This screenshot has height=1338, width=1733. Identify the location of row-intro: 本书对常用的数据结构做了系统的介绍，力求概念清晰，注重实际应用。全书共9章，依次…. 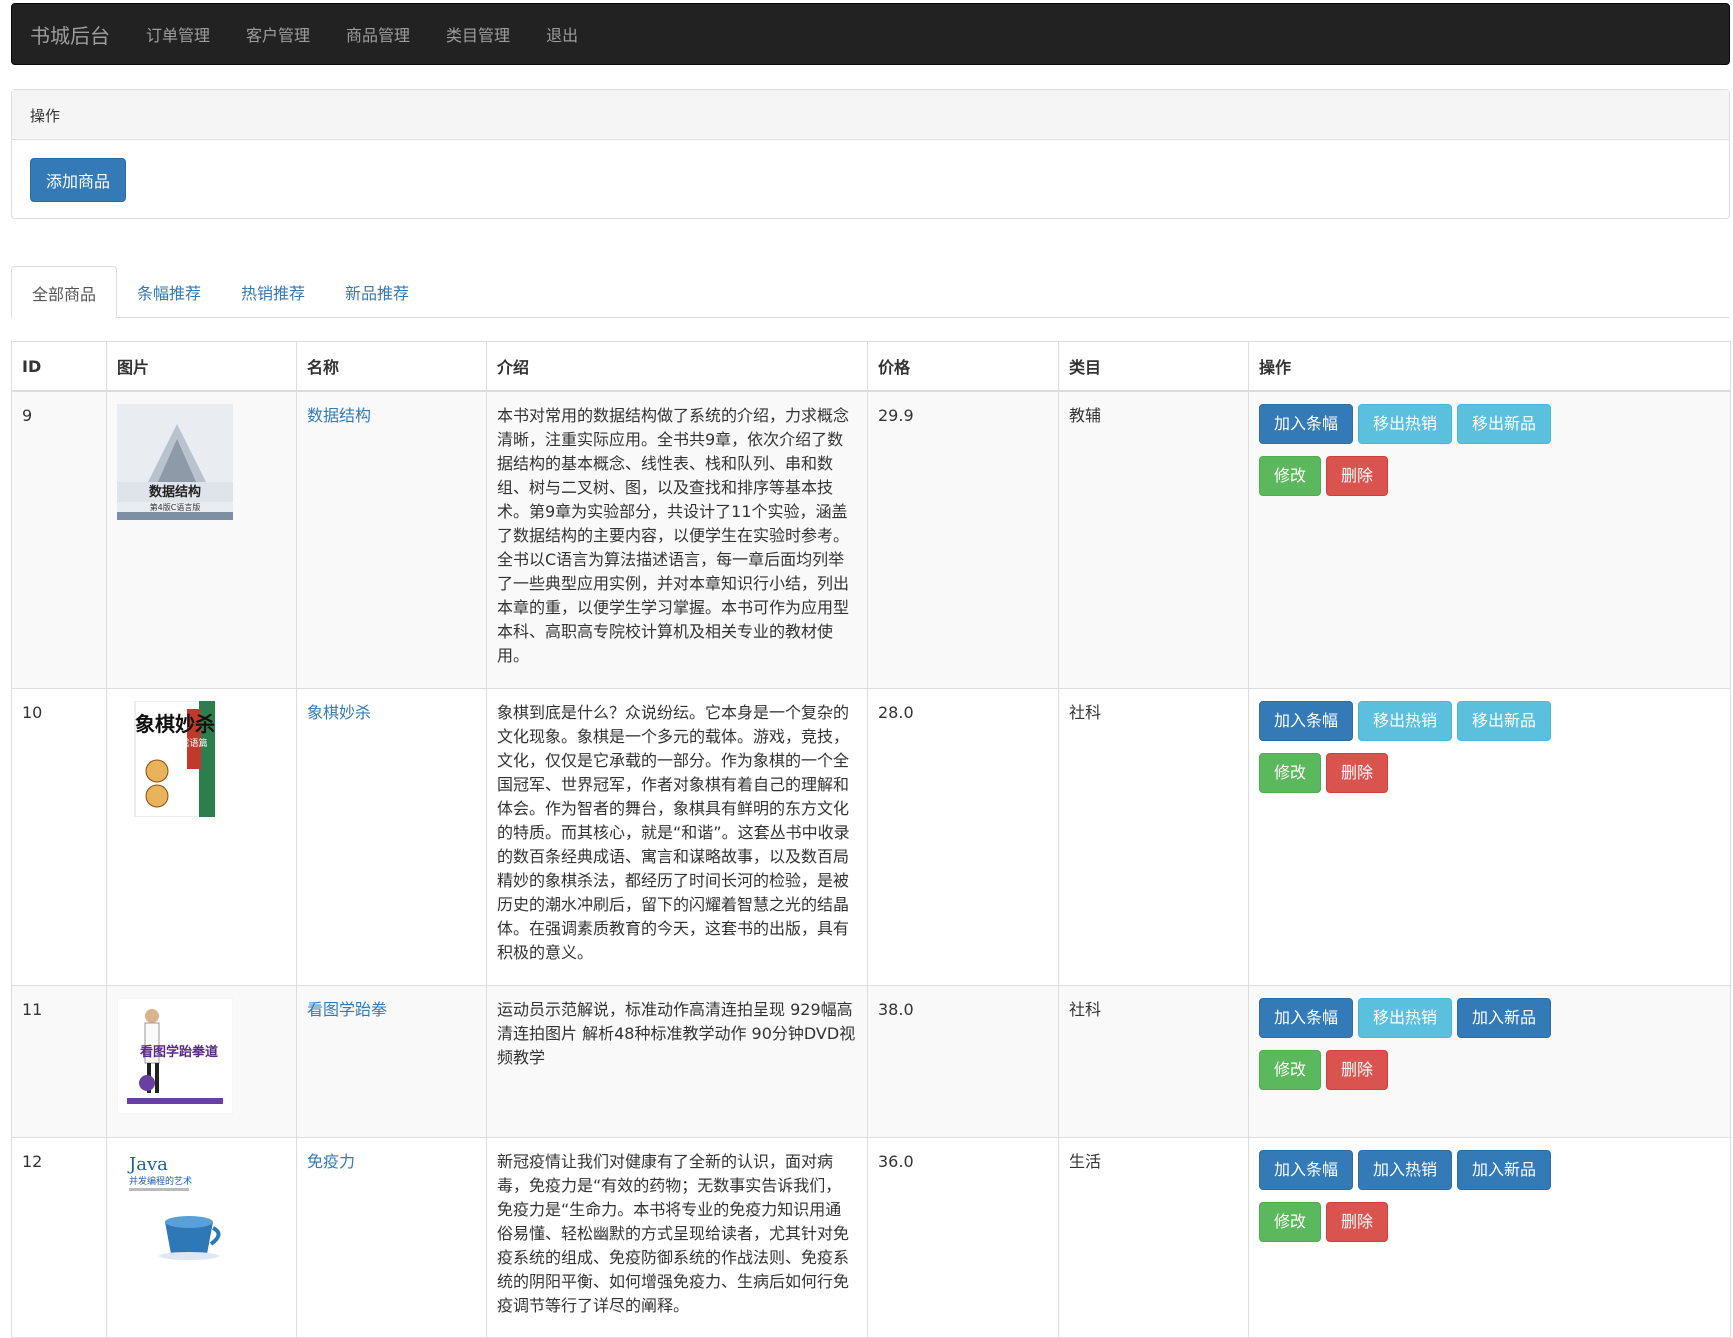
(677, 539).